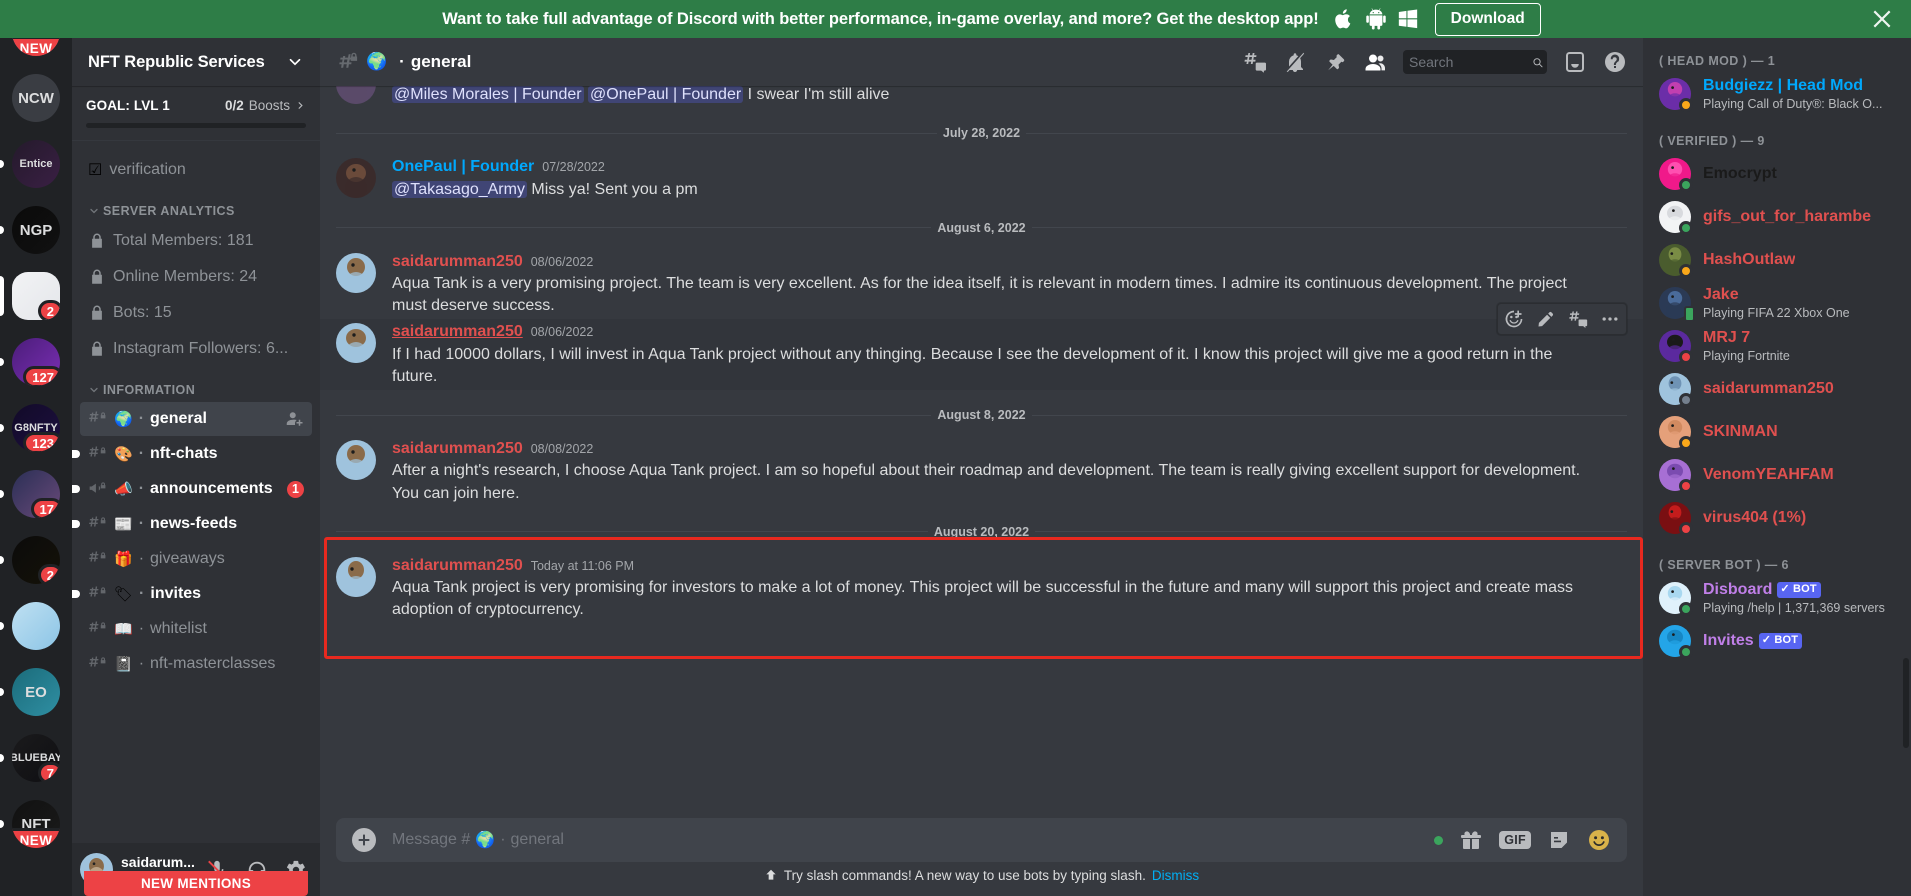 The height and width of the screenshot is (896, 1911). Describe the element at coordinates (364, 840) in the screenshot. I see `attach-button` at that location.